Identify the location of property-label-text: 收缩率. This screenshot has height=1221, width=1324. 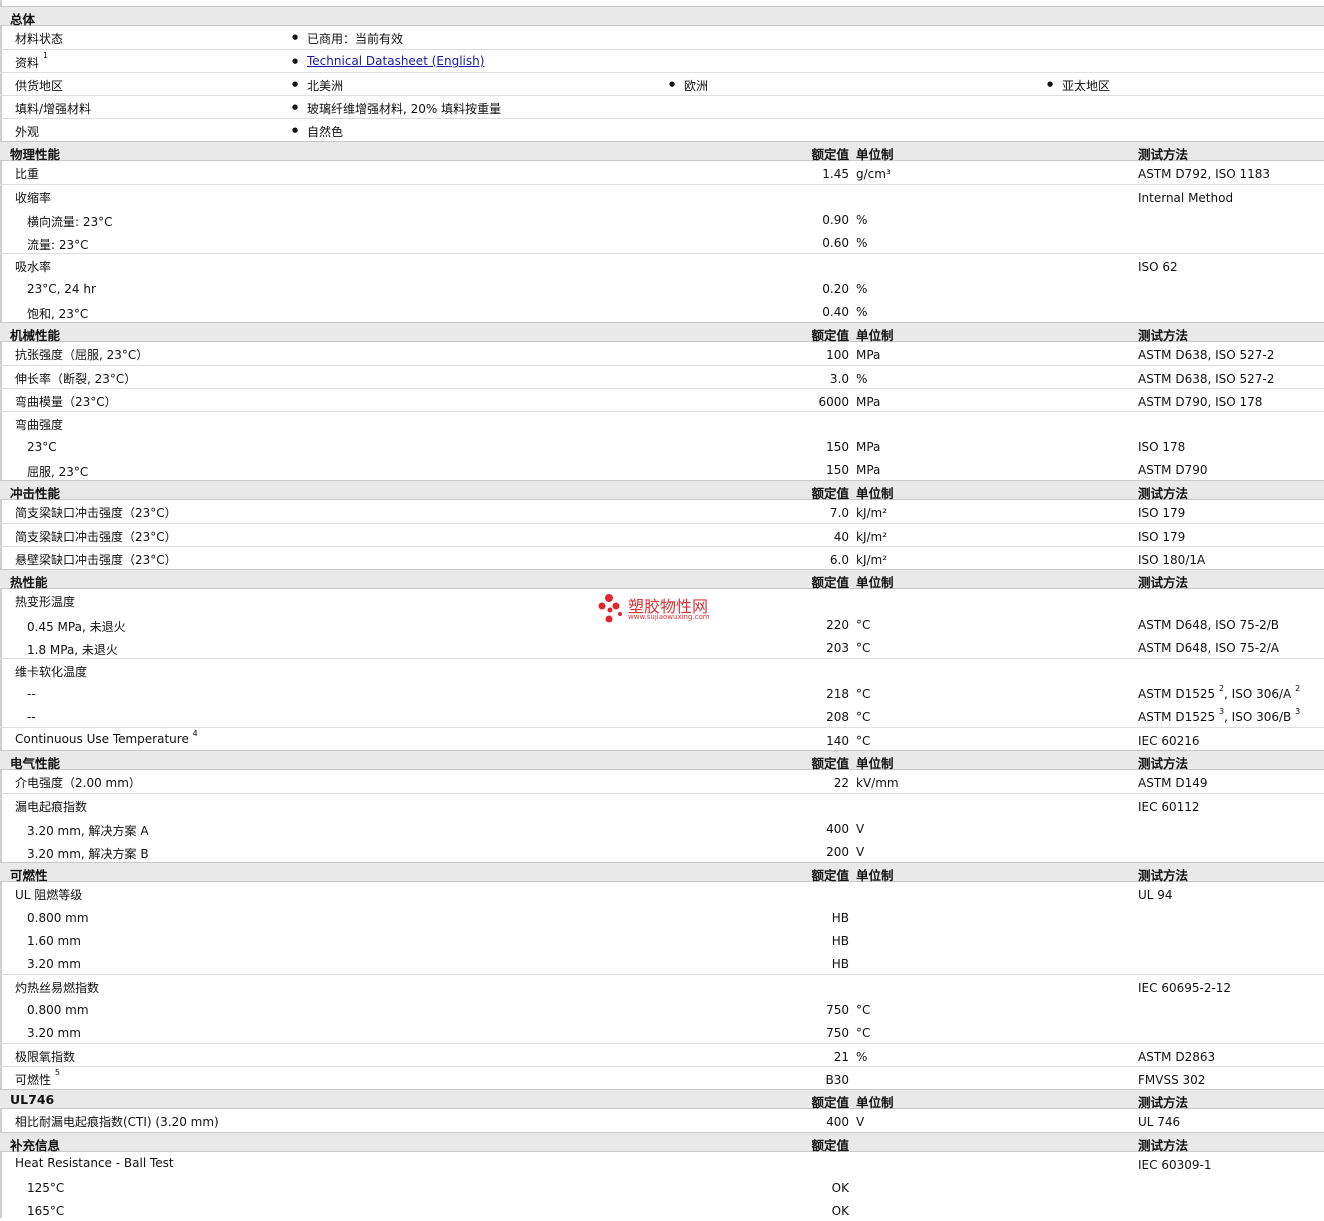
(33, 198).